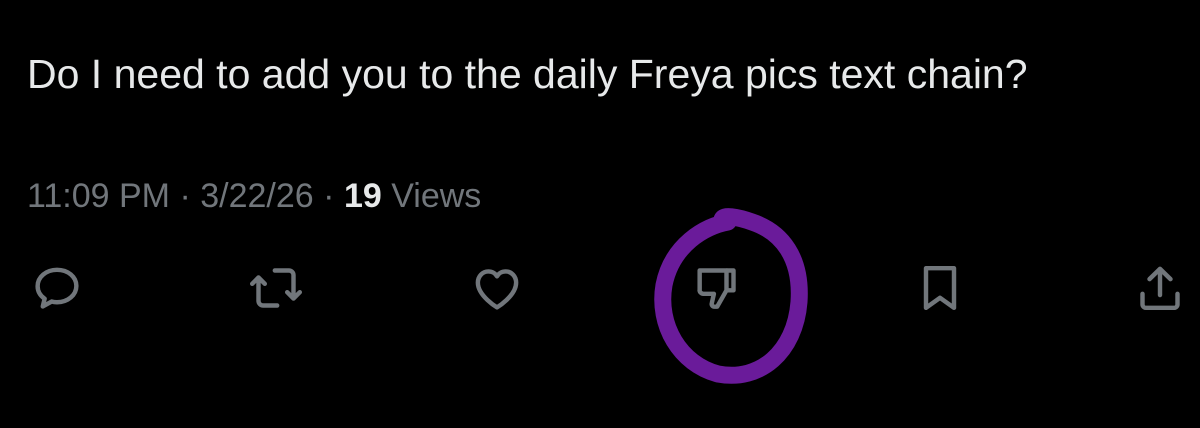 The image size is (1200, 428). What do you see at coordinates (257, 196) in the screenshot?
I see `tweet-date: 3/22/26` at bounding box center [257, 196].